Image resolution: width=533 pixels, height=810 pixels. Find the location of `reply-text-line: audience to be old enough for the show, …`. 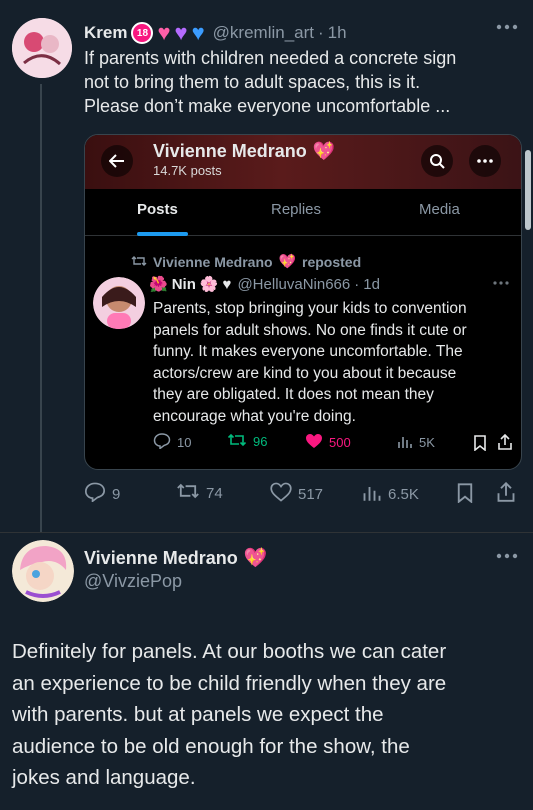

reply-text-line: audience to be old enough for the show, … is located at coordinates (211, 746).